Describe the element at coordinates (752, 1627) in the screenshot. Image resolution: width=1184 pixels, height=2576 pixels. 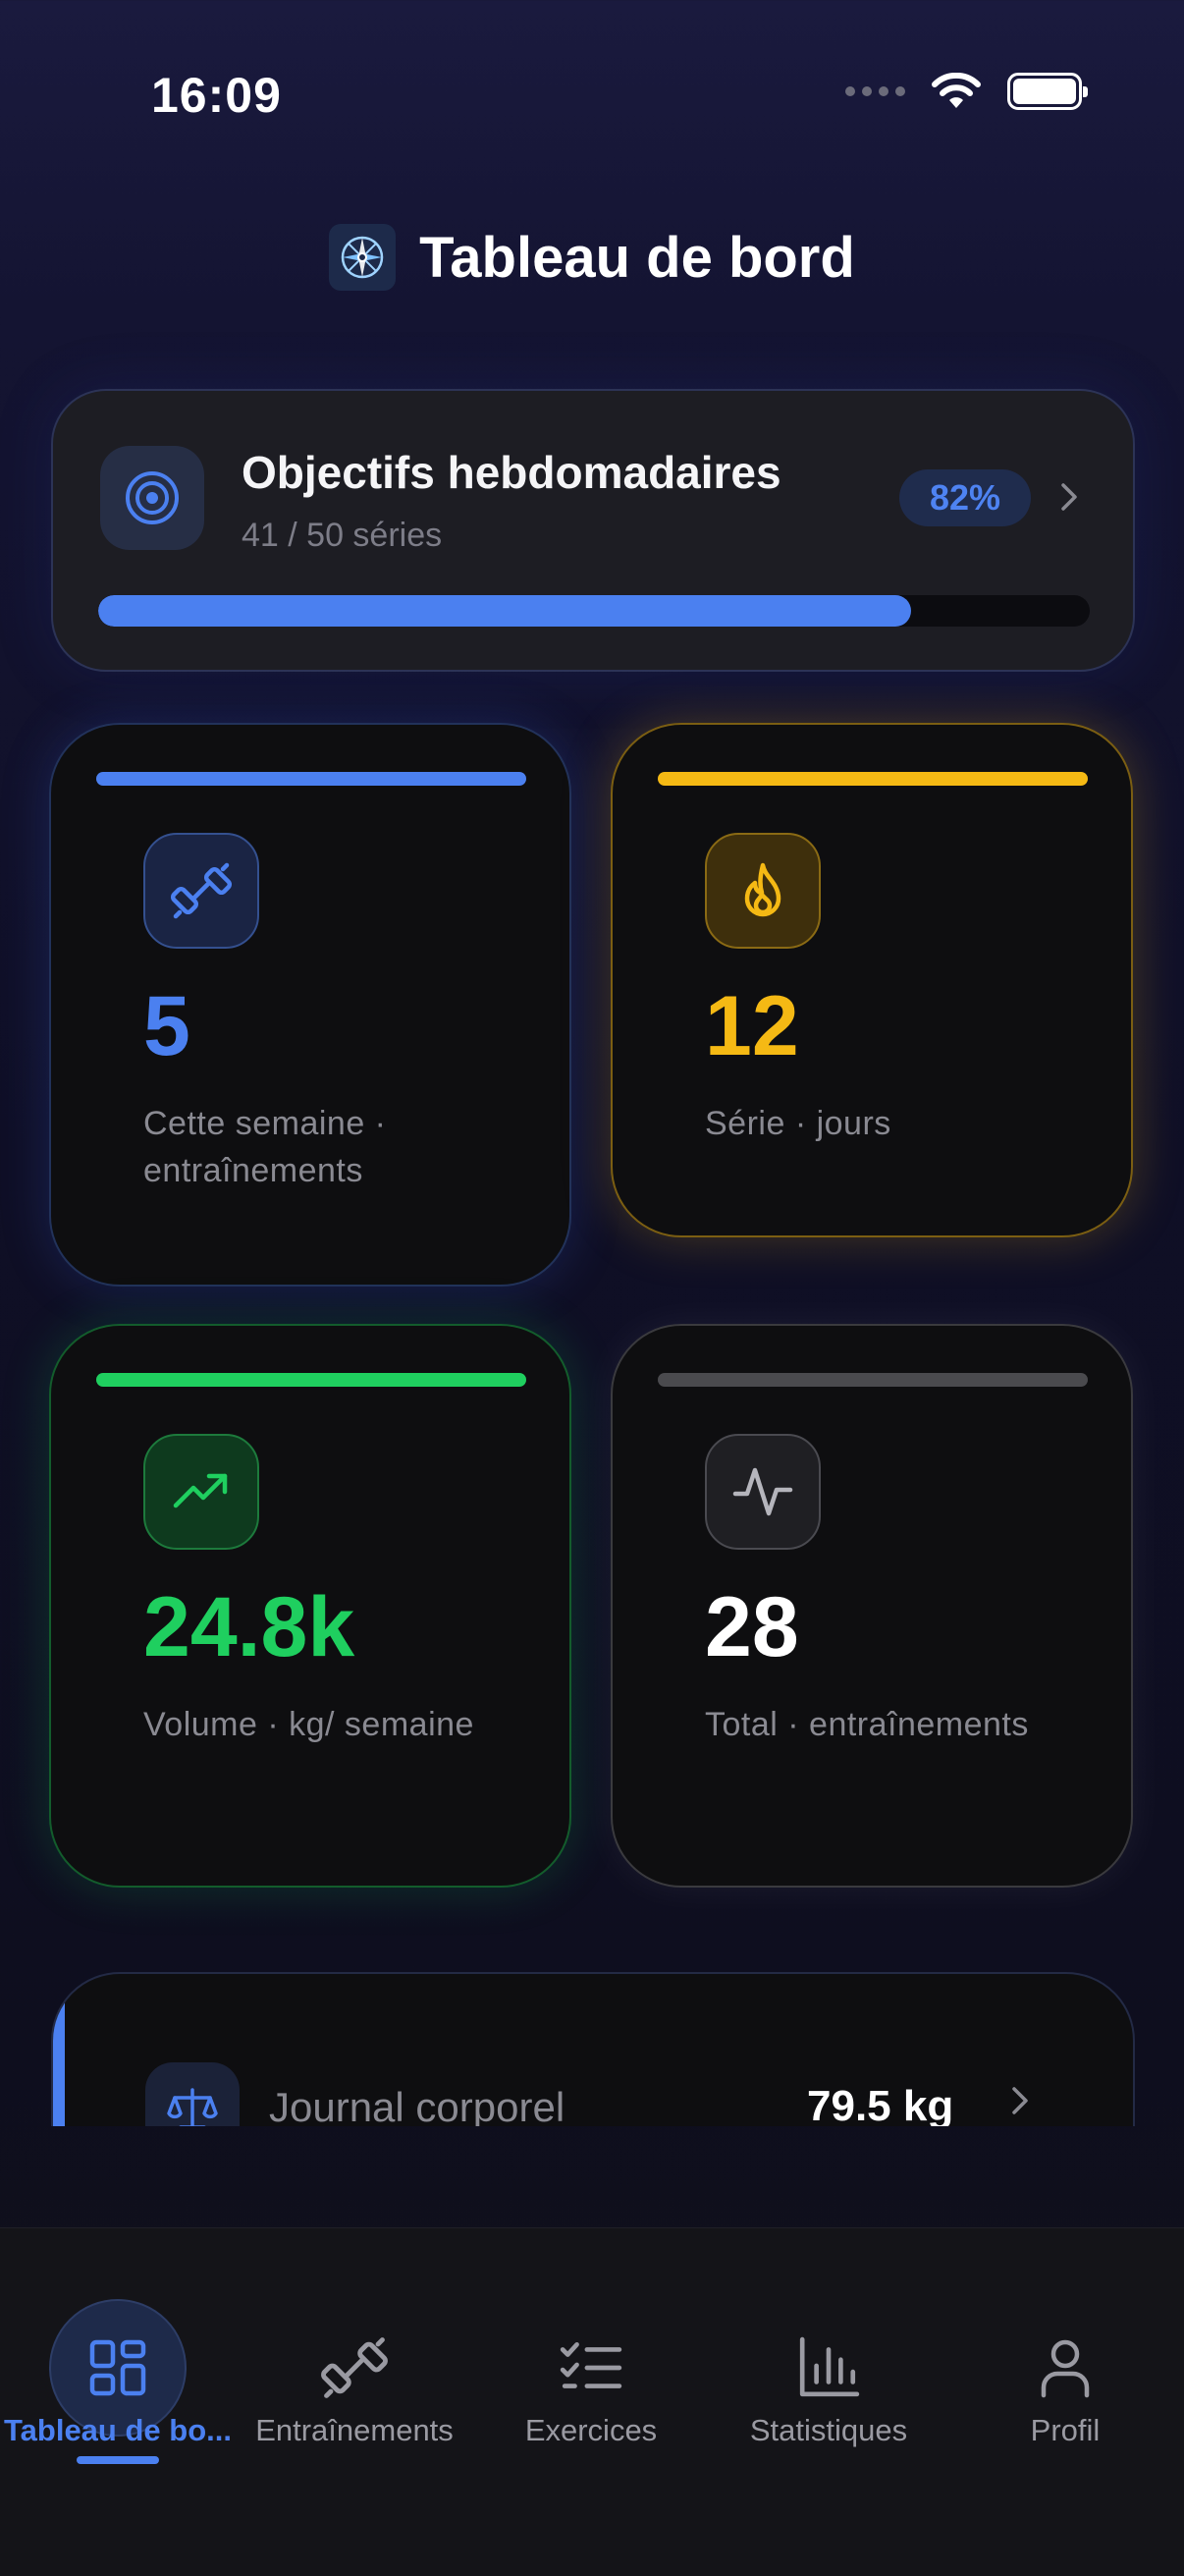
I see `stat-value: 28` at that location.